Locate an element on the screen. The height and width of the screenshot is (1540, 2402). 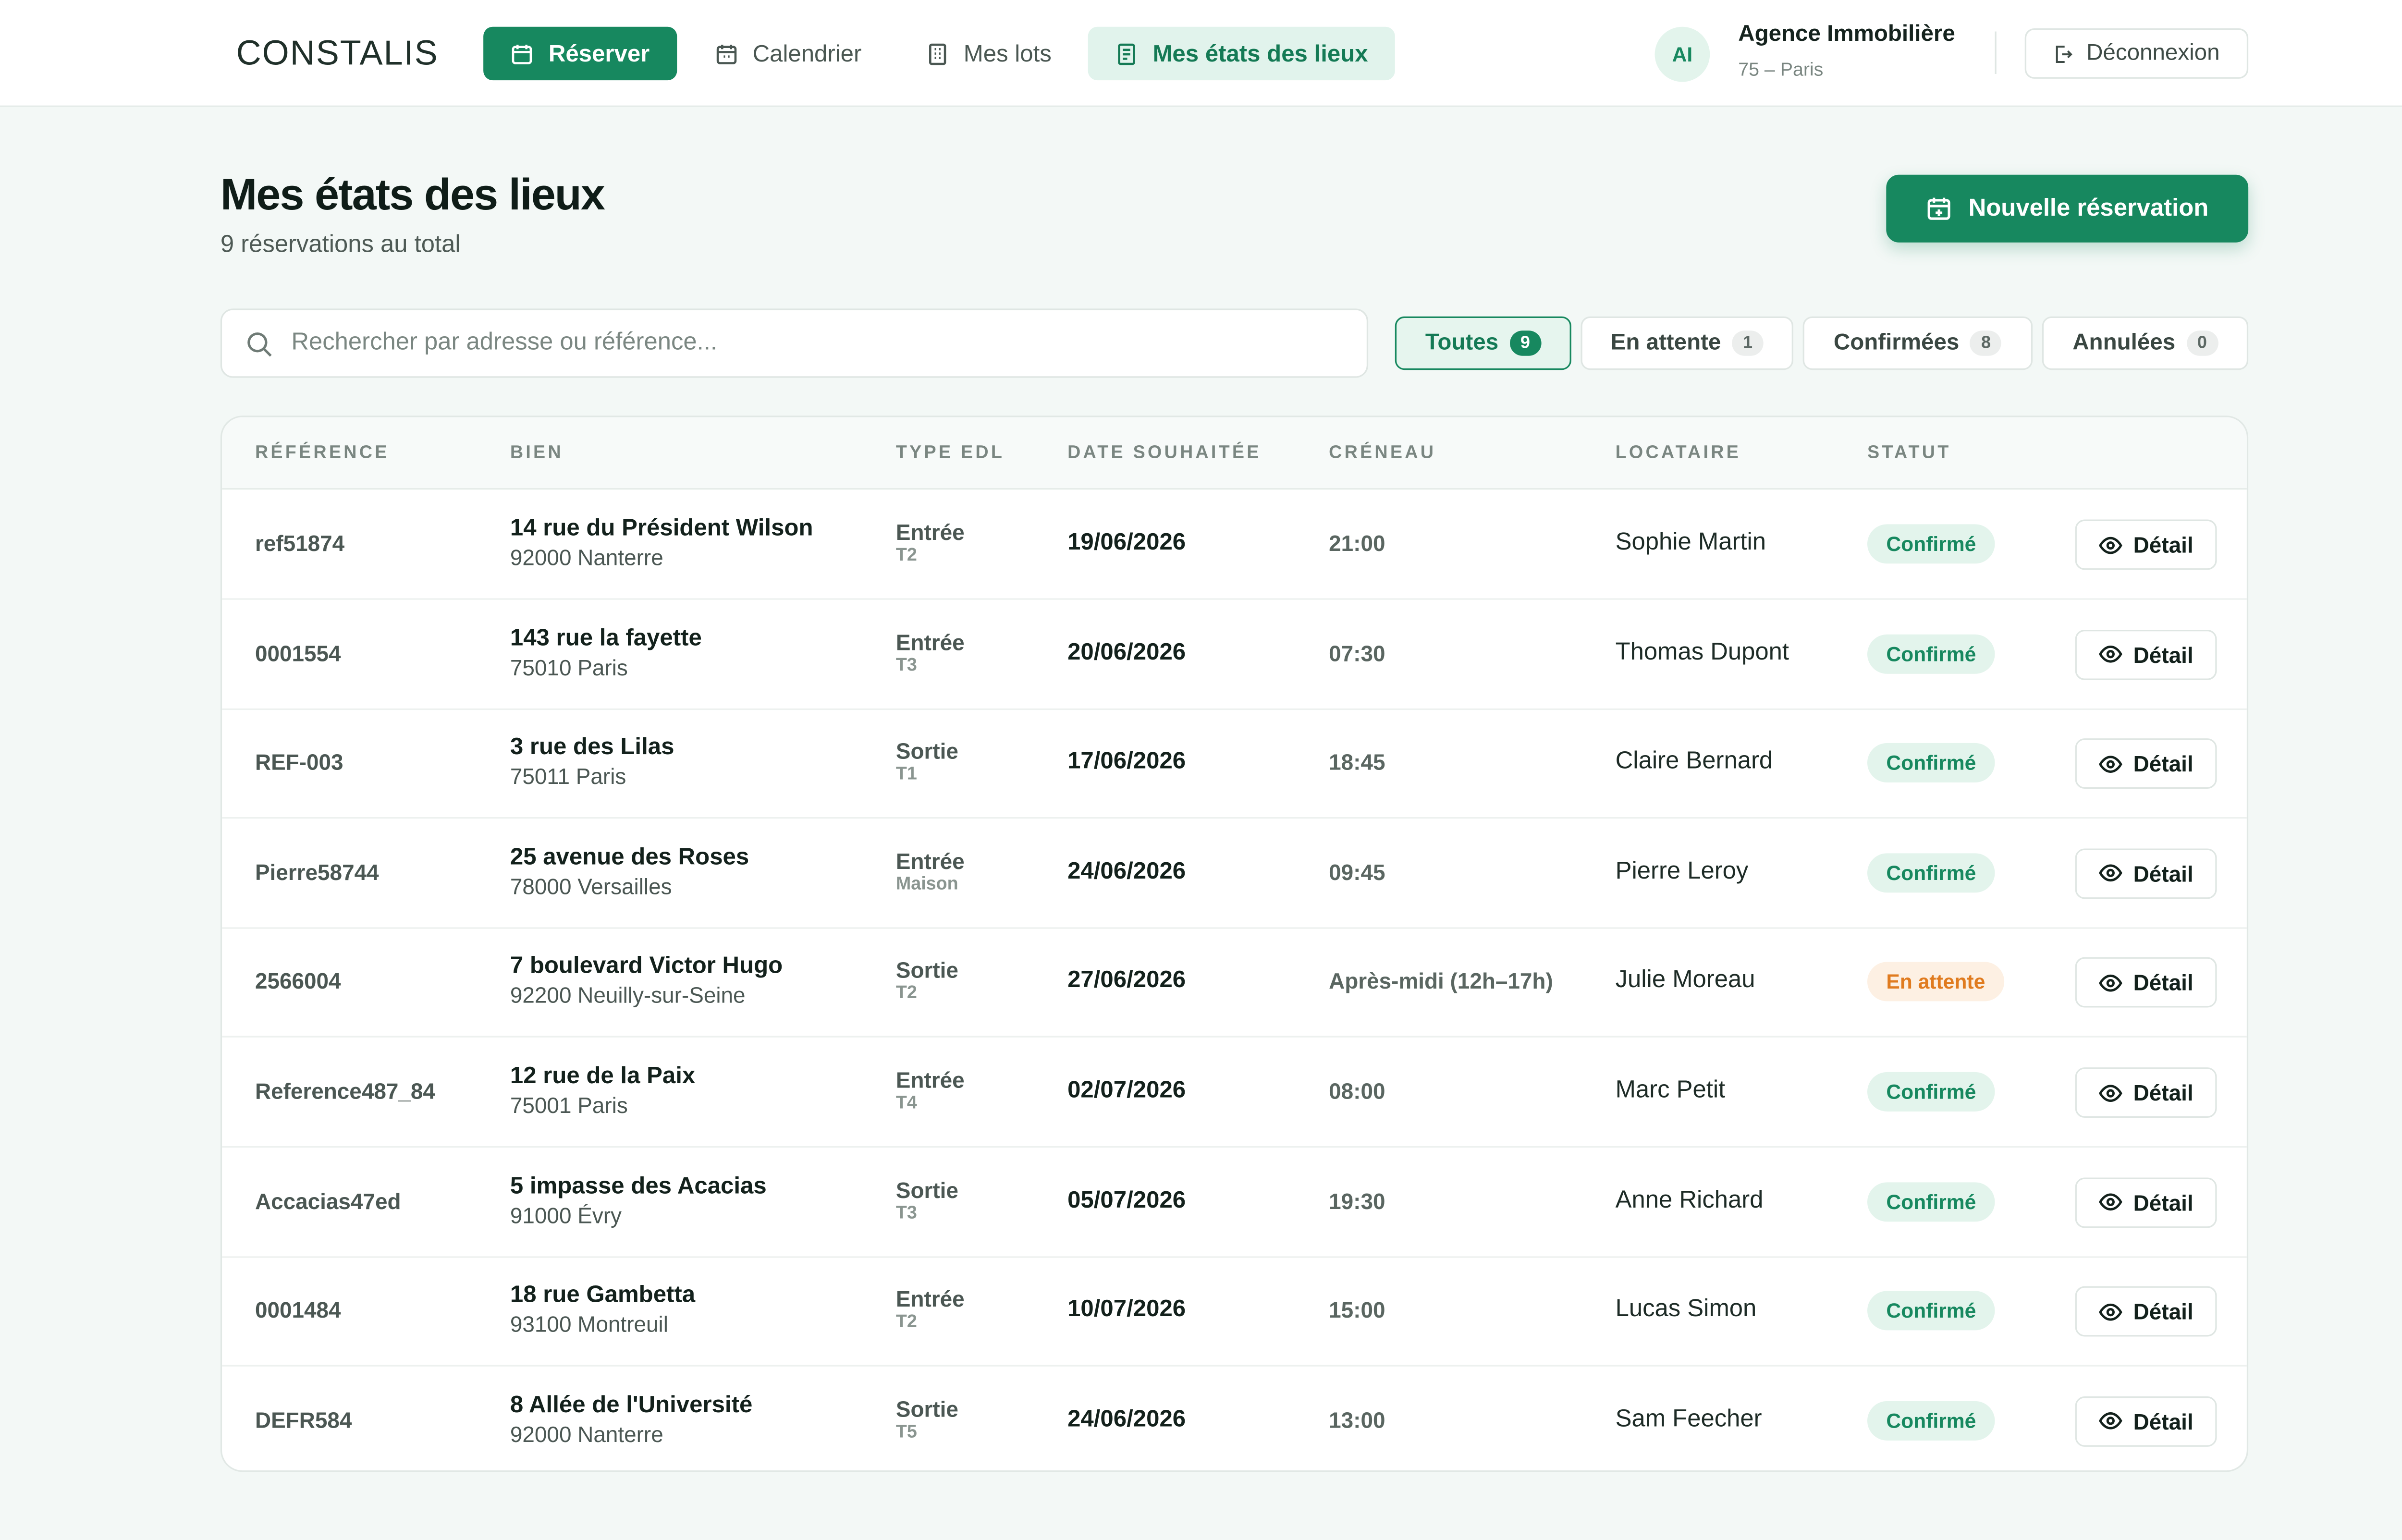
logo: CONSTALIS is located at coordinates (337, 54).